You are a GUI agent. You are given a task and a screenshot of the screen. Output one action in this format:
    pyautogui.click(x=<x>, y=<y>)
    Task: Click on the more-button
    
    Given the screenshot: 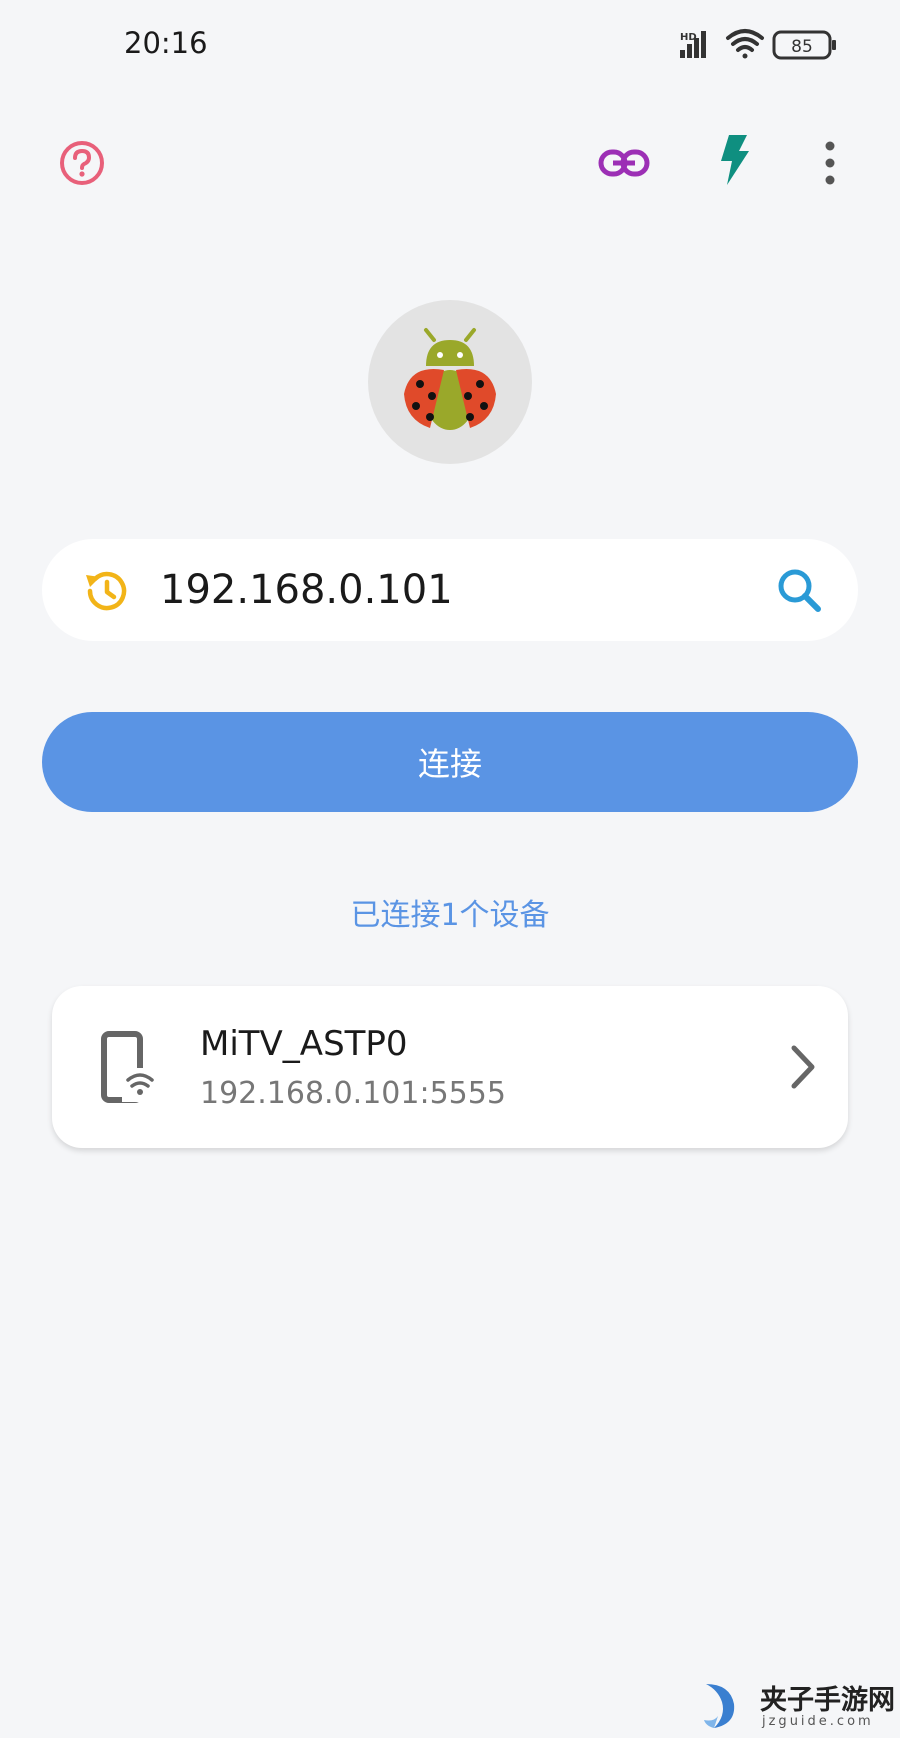 What is the action you would take?
    pyautogui.click(x=830, y=163)
    